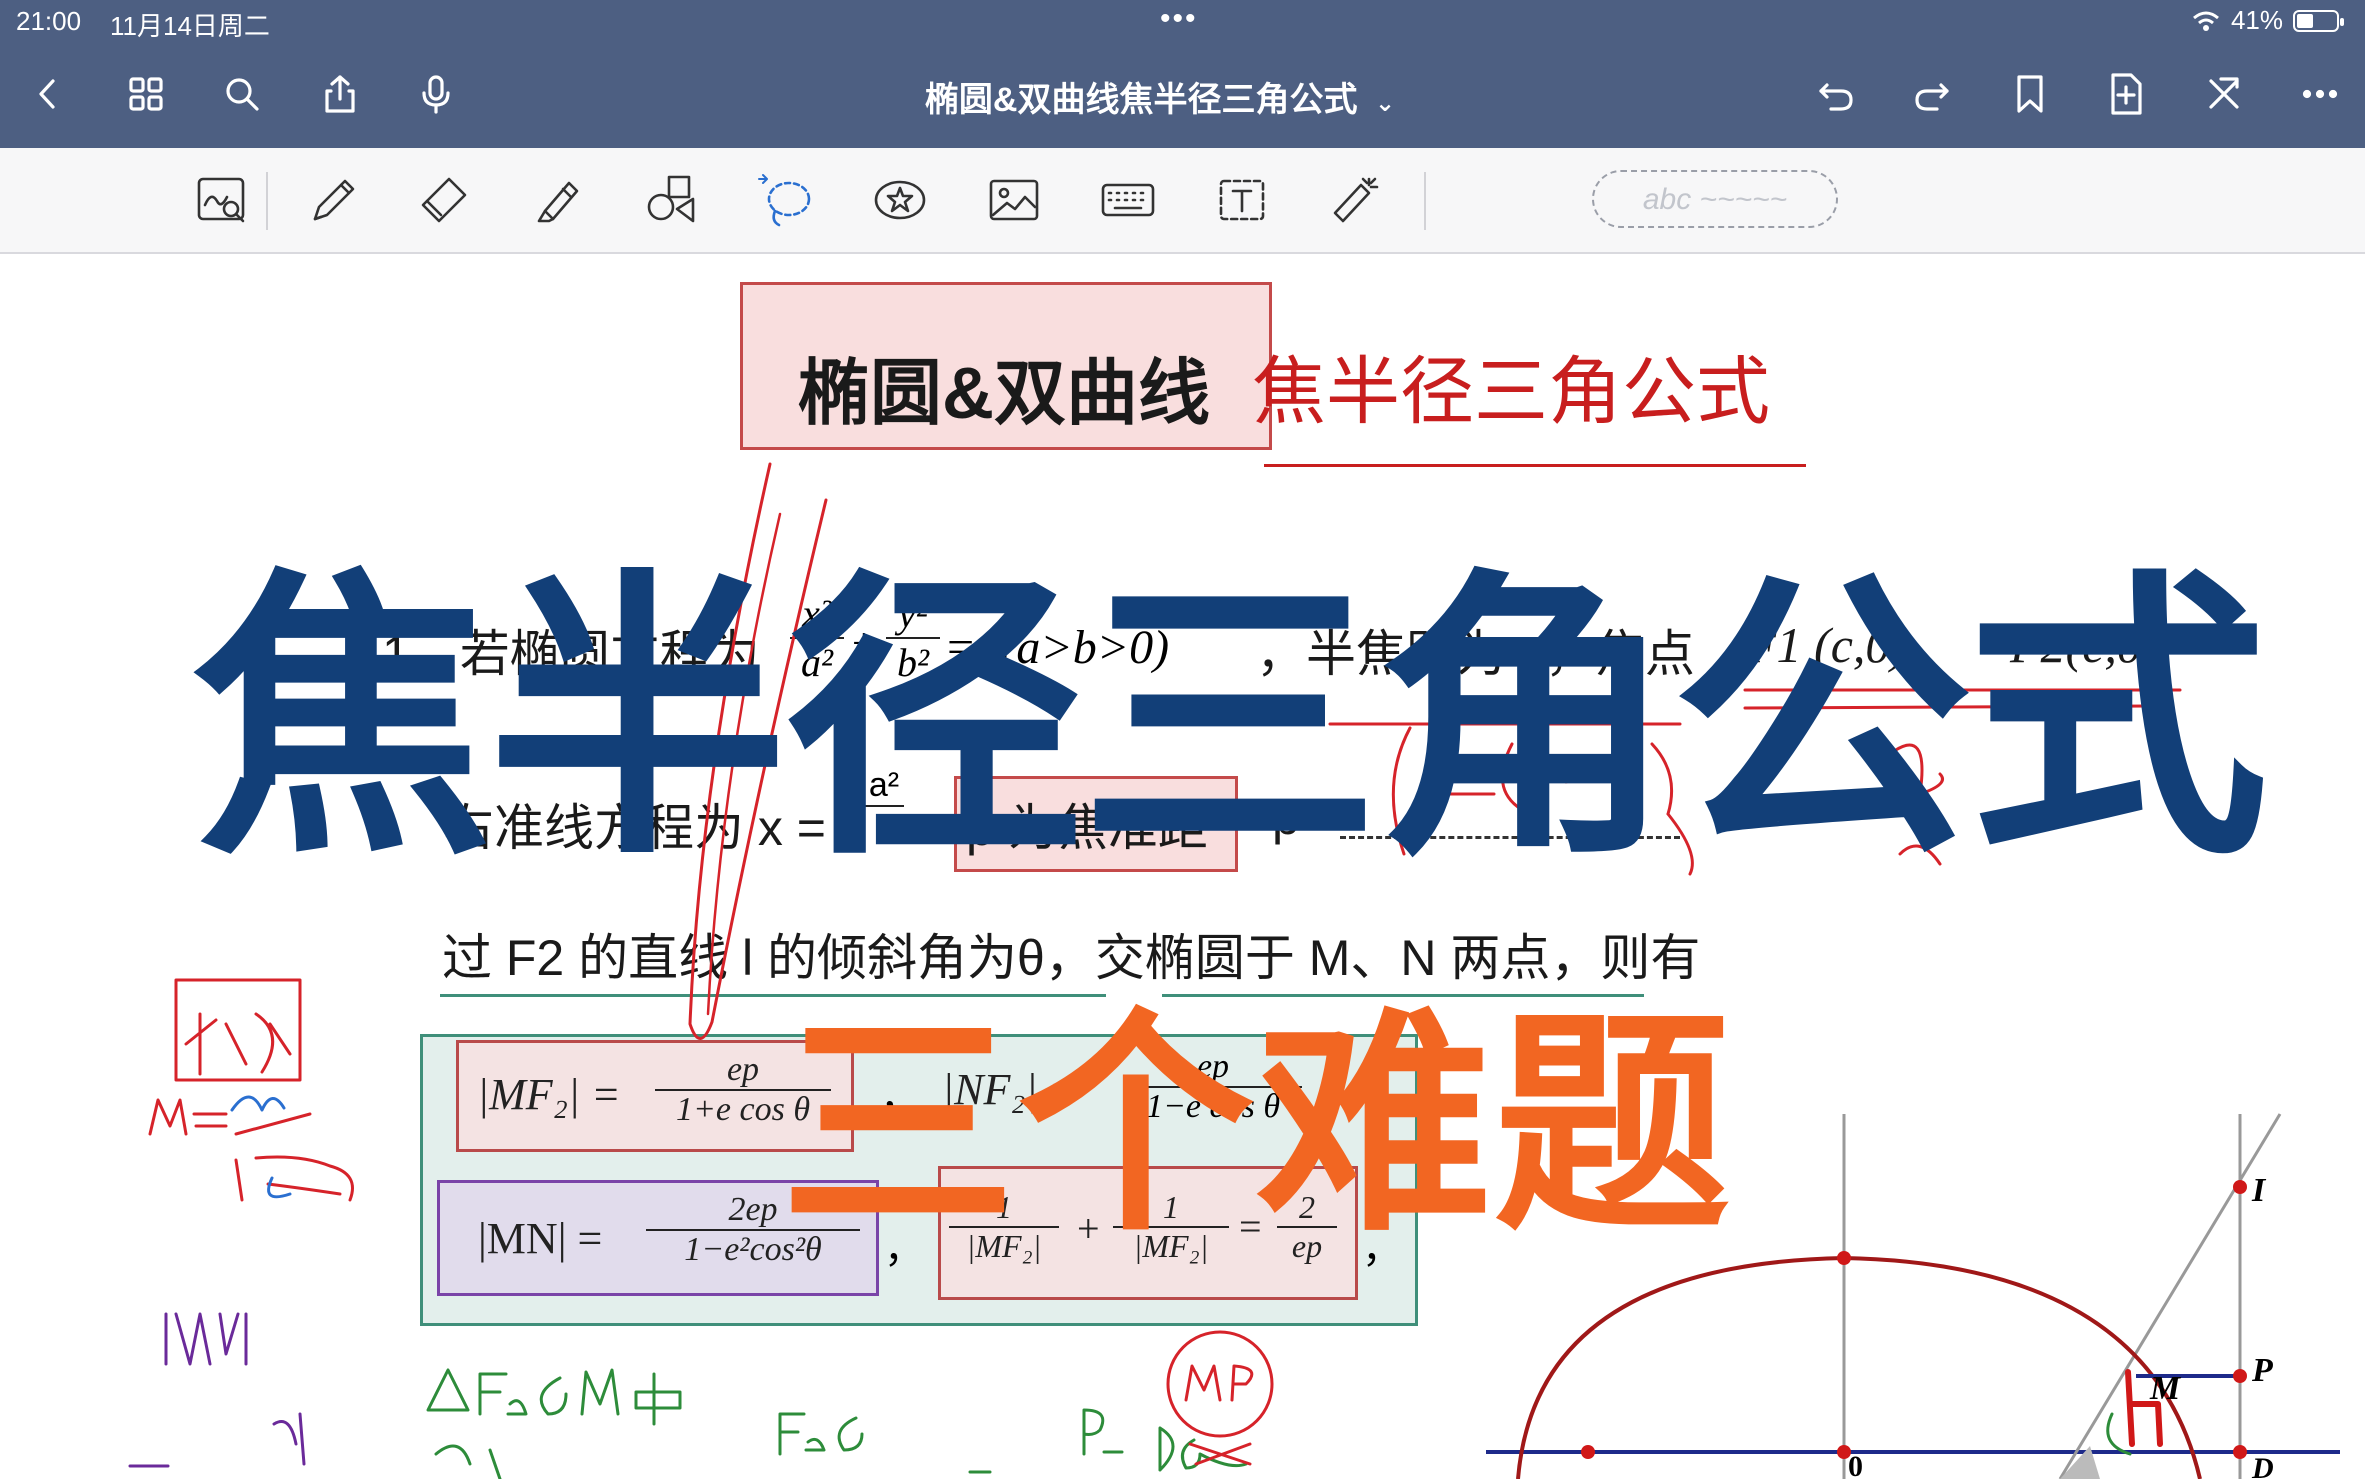 The image size is (2365, 1479). I want to click on sticker-tool, so click(900, 200).